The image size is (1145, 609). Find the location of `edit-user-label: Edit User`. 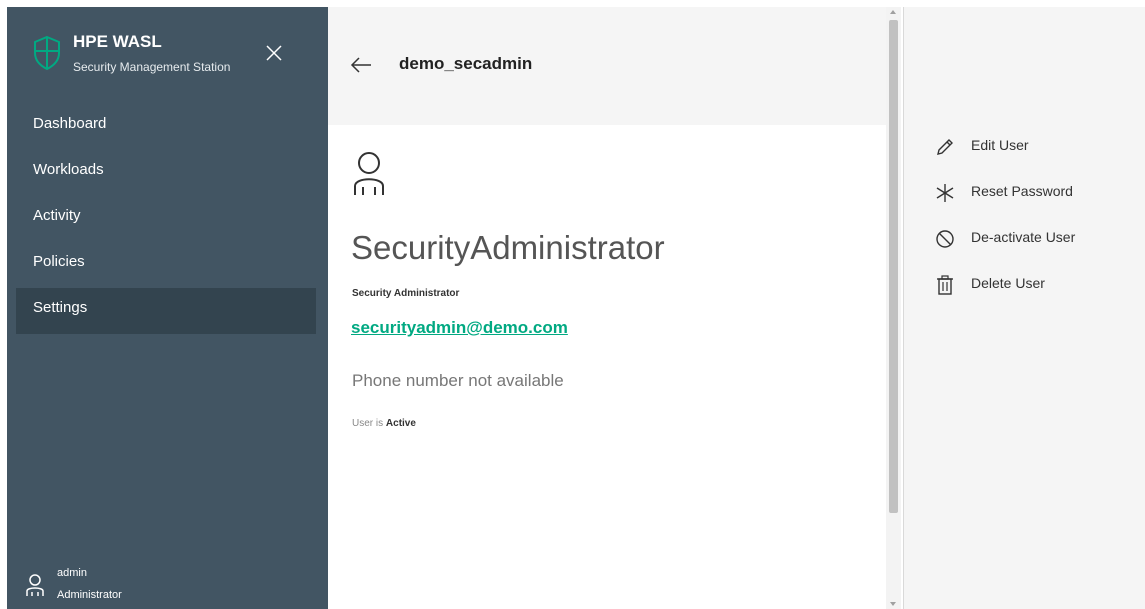

edit-user-label: Edit User is located at coordinates (1000, 145).